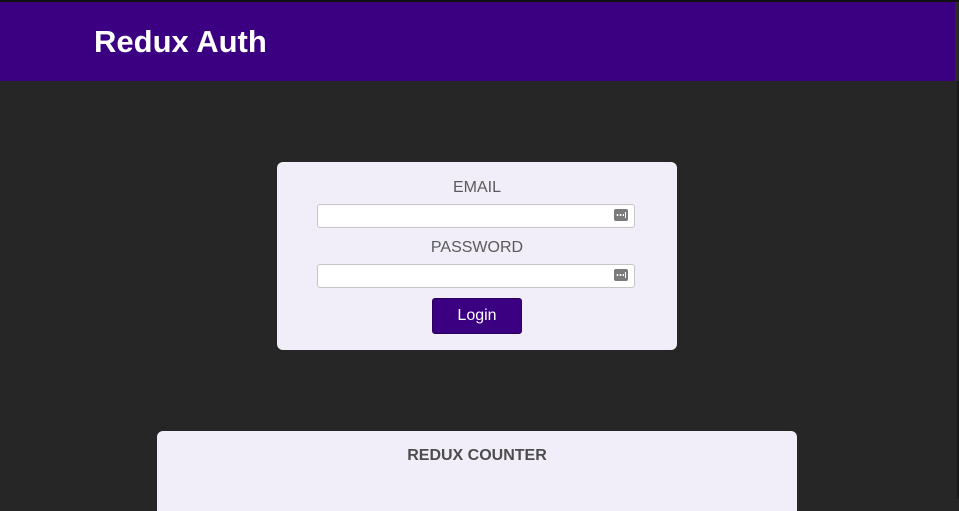 The width and height of the screenshot is (959, 511). I want to click on email-field, so click(476, 216).